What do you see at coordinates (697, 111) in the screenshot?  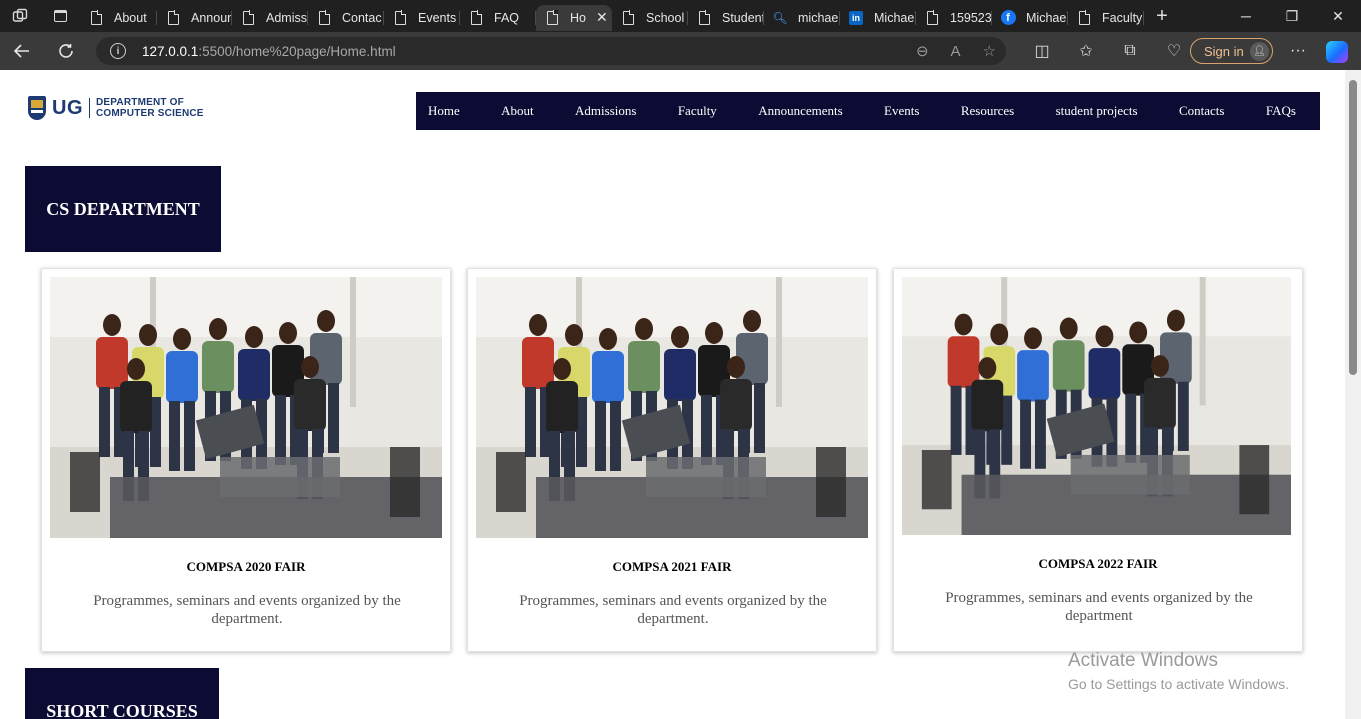 I see `nav-faculty: Faculty` at bounding box center [697, 111].